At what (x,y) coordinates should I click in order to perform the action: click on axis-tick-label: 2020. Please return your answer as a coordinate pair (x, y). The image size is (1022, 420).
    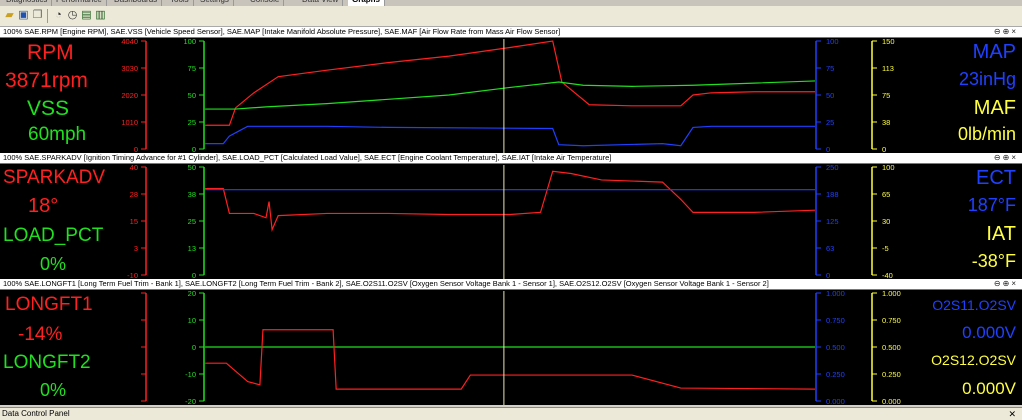
    Looking at the image, I should click on (129, 95).